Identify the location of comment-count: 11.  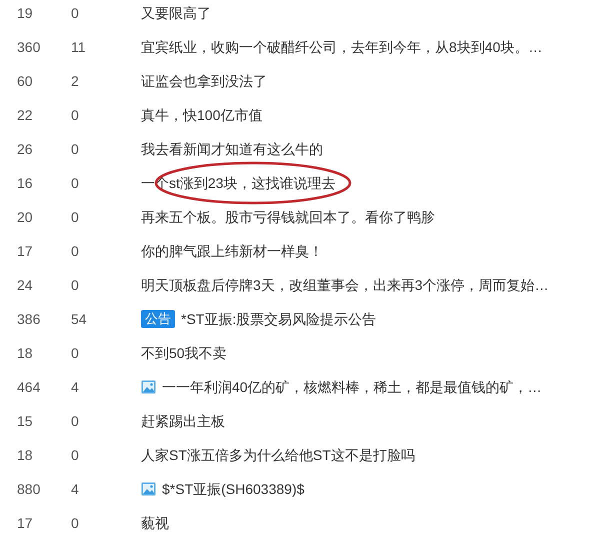
(79, 47).